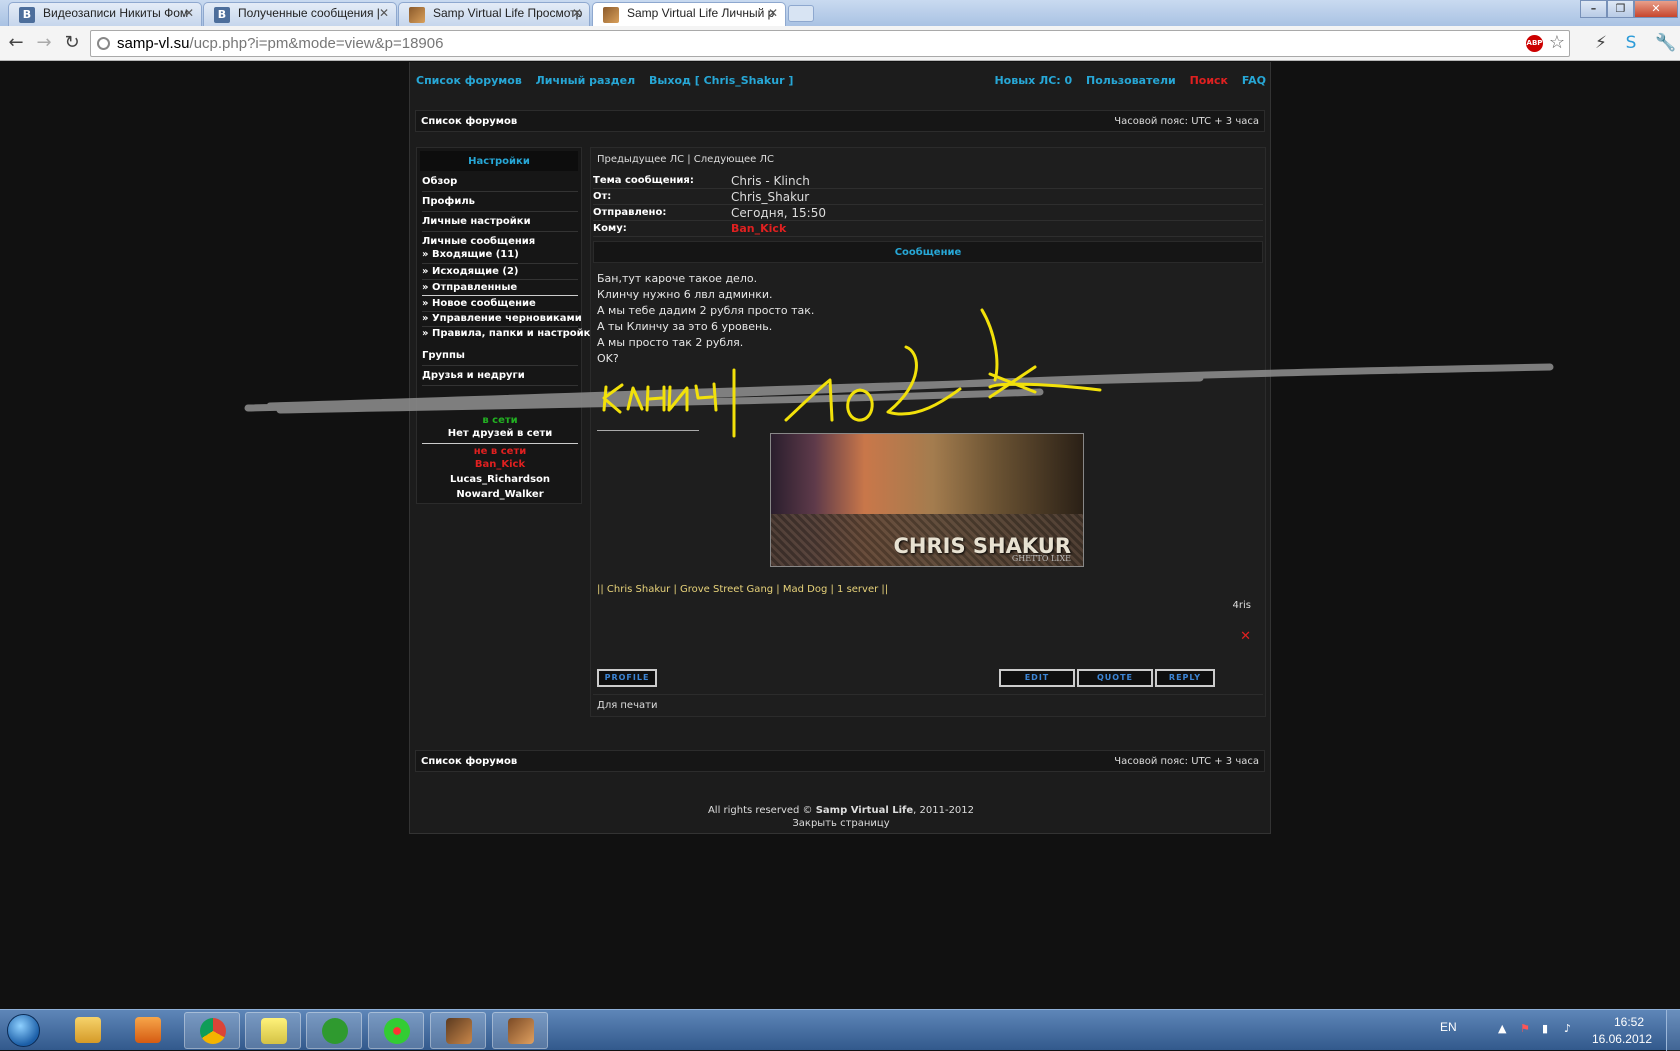  Describe the element at coordinates (478, 241) in the screenshot. I see `sidebar-item-private-messages: Личные сообщения` at that location.